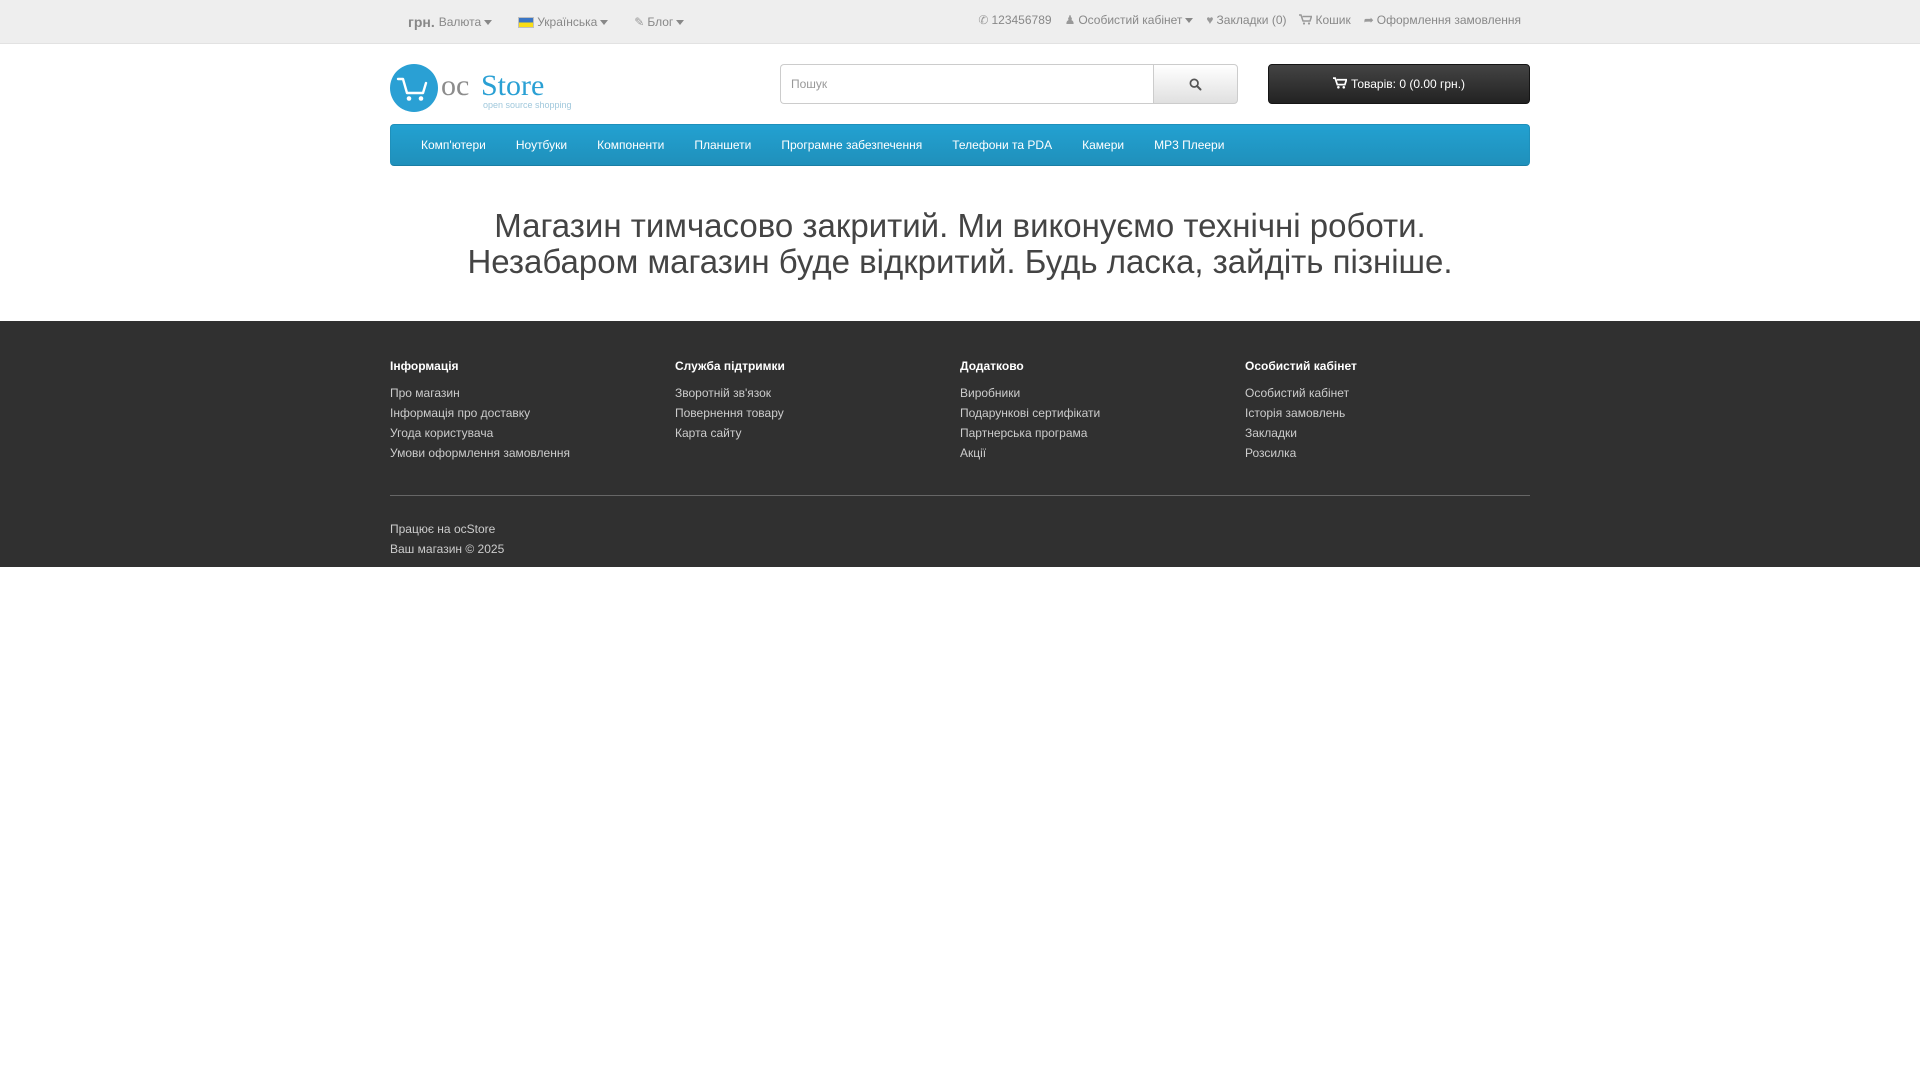 The height and width of the screenshot is (1080, 1920). I want to click on powered-by: Працює на ocStore Ваш магазин © 2025, so click(447, 539).